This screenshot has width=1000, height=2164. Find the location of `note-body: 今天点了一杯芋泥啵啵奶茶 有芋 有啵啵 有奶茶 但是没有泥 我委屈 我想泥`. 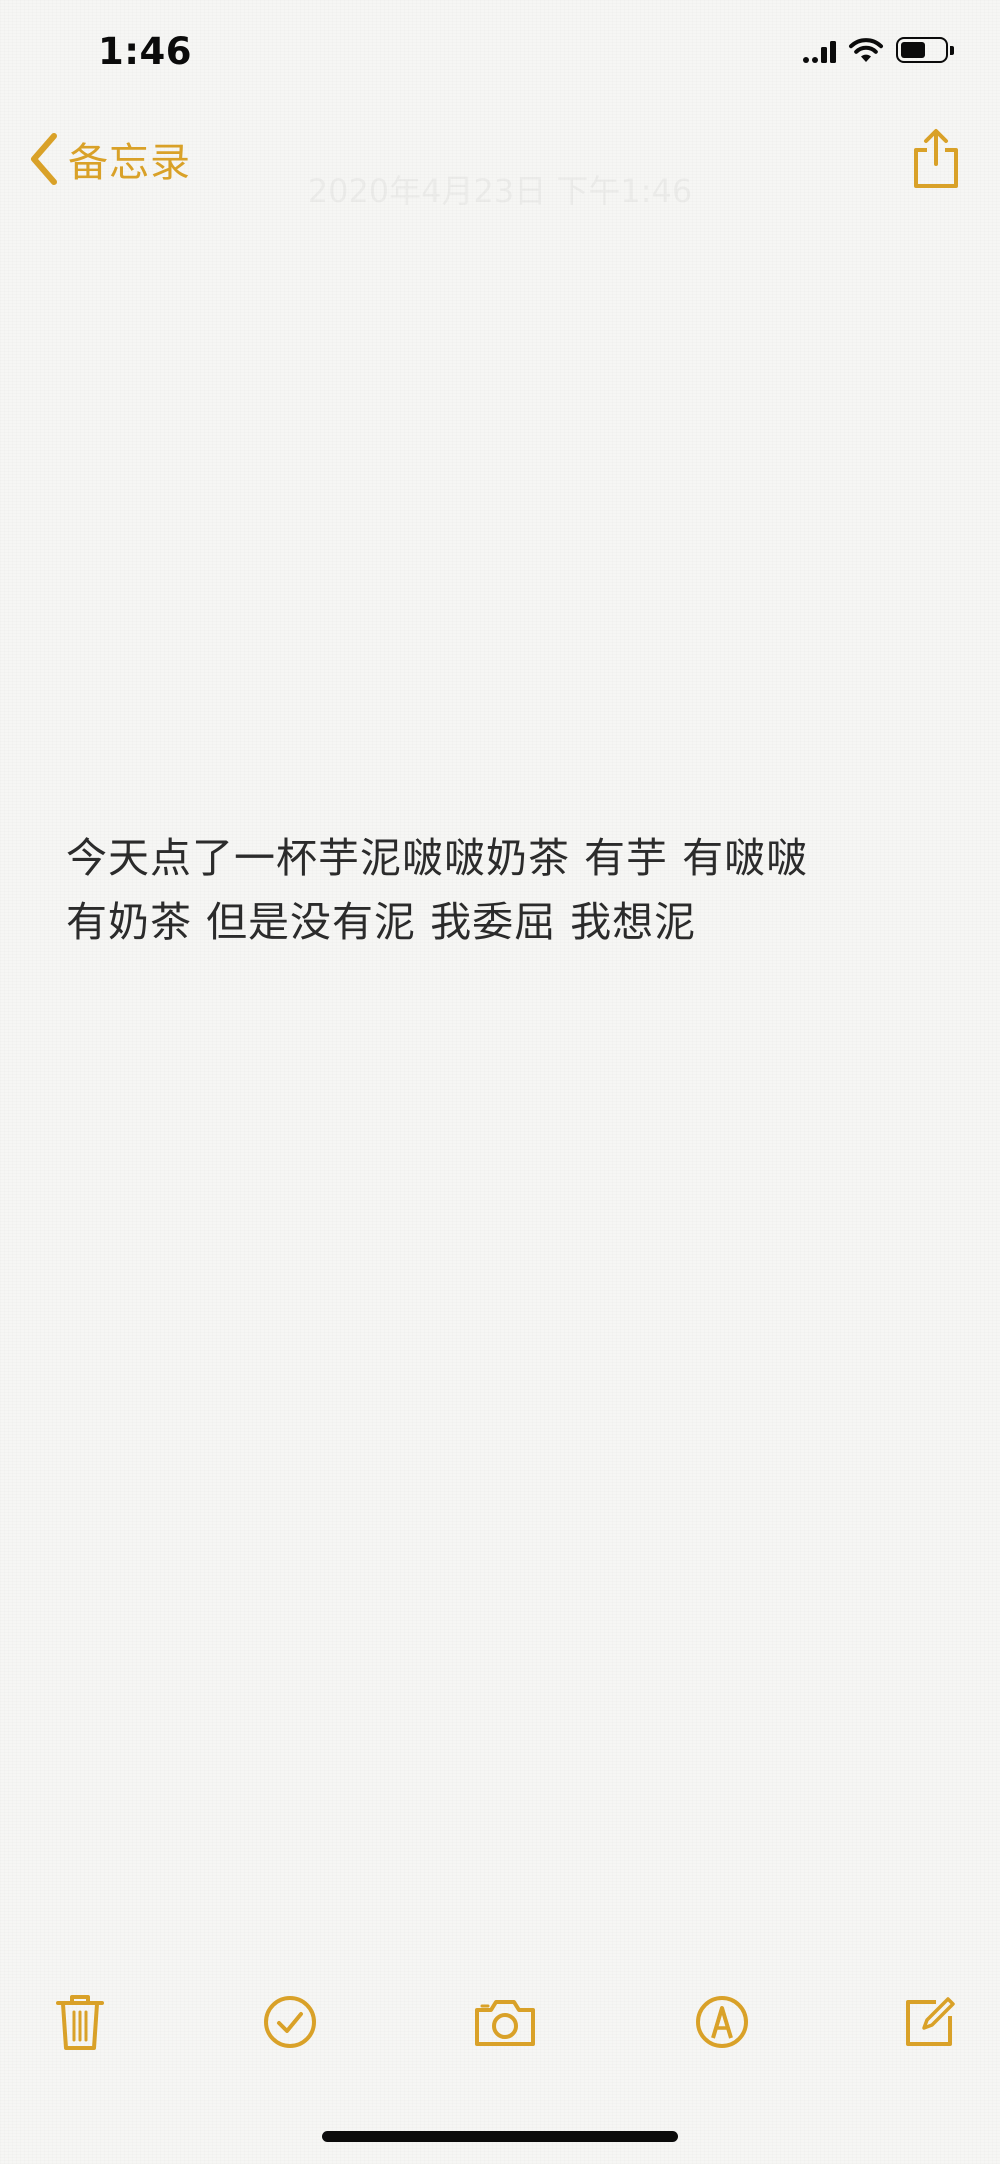

note-body: 今天点了一杯芋泥啵啵奶茶 有芋 有啵啵 有奶茶 但是没有泥 我委屈 我想泥 is located at coordinates (506, 890).